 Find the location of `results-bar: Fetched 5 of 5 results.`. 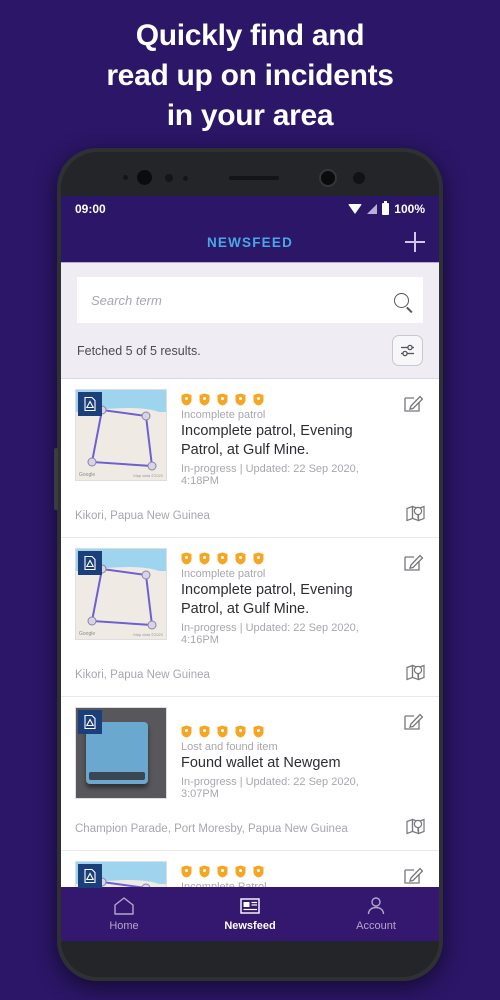

results-bar: Fetched 5 of 5 results. is located at coordinates (250, 351).